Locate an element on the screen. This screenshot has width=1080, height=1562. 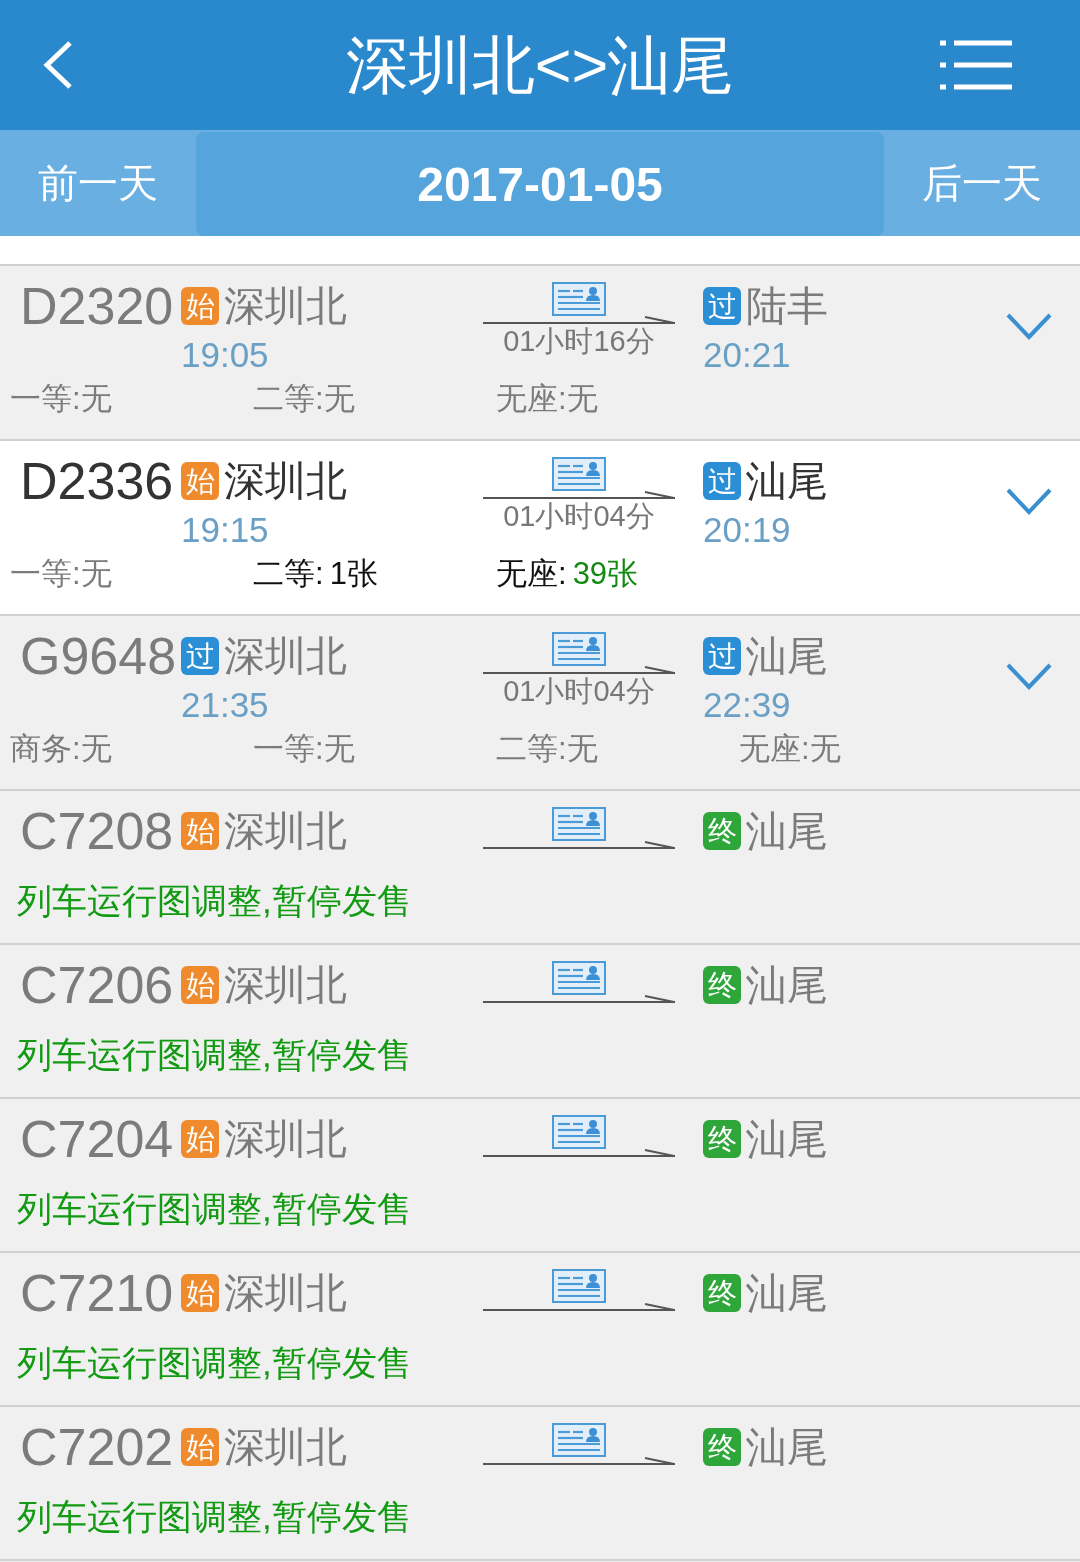
station-name: 陆丰 is located at coordinates (787, 306).